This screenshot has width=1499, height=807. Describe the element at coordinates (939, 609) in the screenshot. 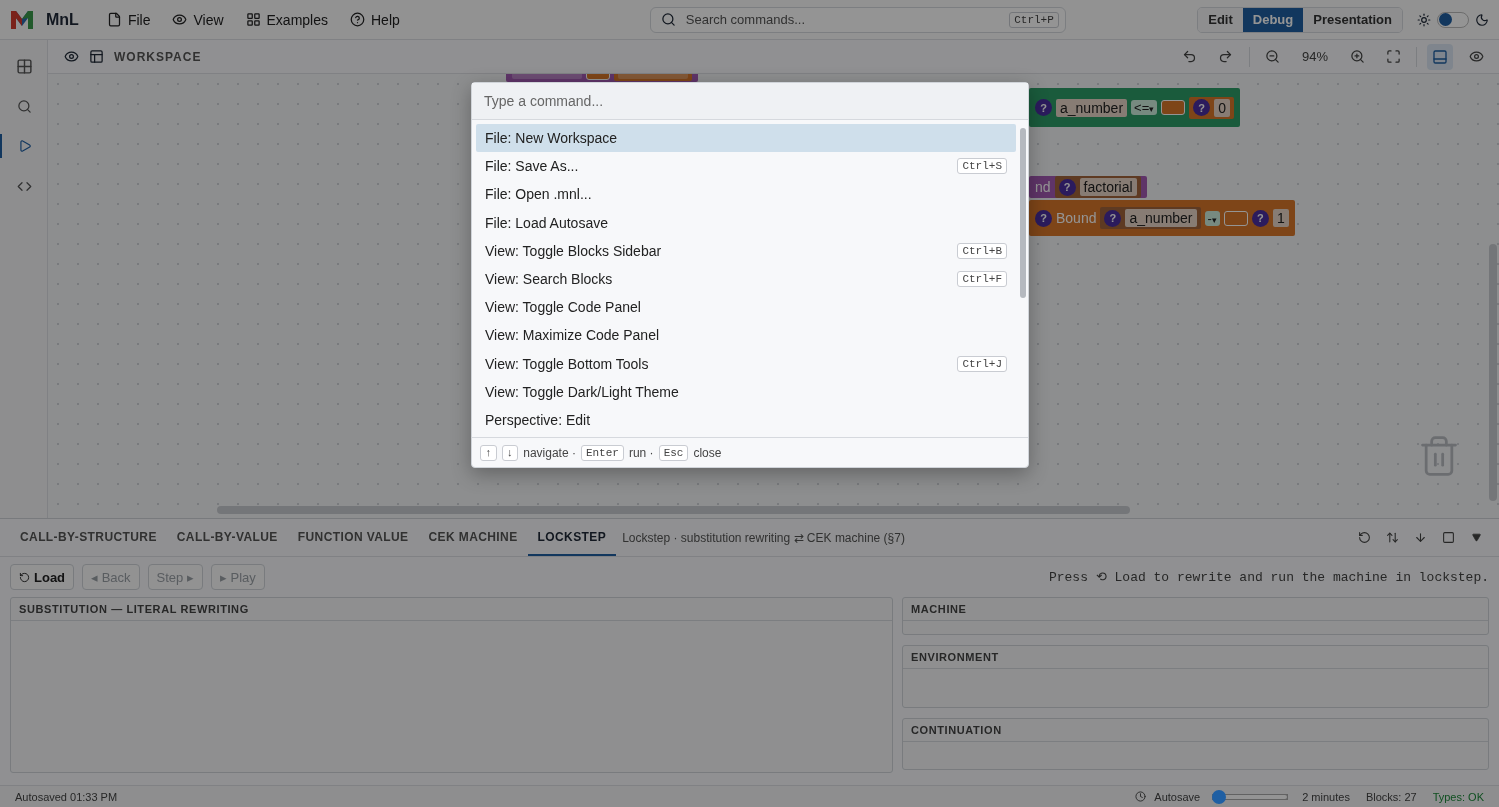

I see `panel-title: MACHINE` at that location.